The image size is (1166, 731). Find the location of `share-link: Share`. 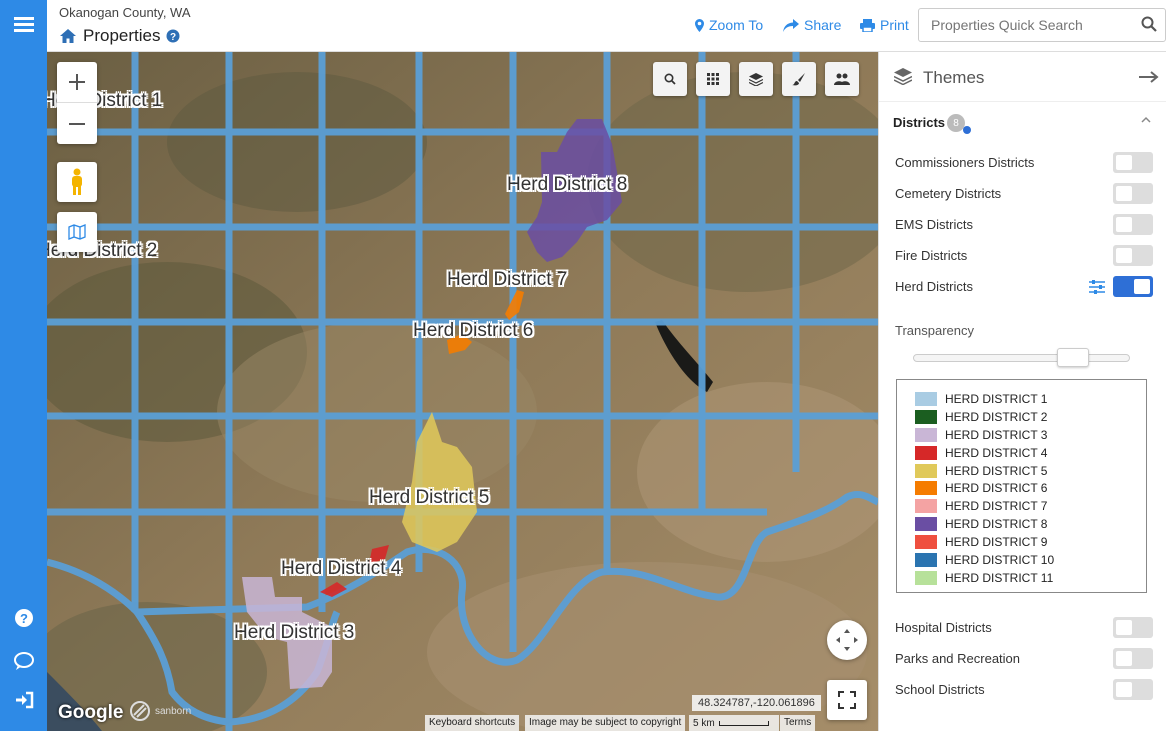

share-link: Share is located at coordinates (812, 25).